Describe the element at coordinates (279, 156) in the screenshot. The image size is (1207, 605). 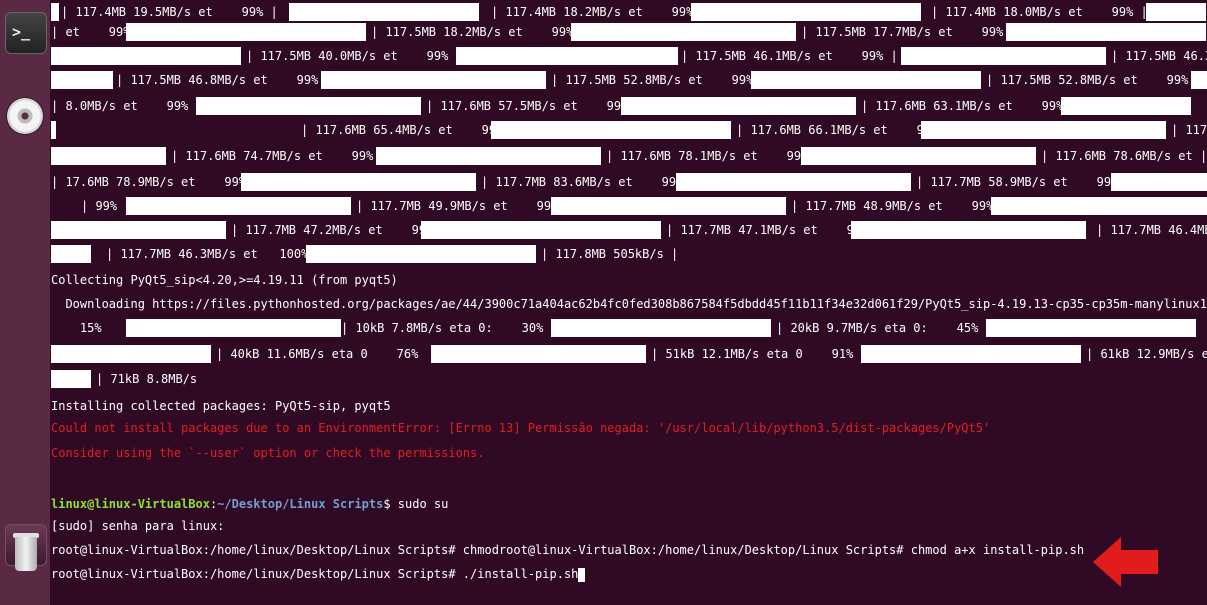
I see `progress-text: | 117.6MB 74.7MB/s et 99% |` at that location.